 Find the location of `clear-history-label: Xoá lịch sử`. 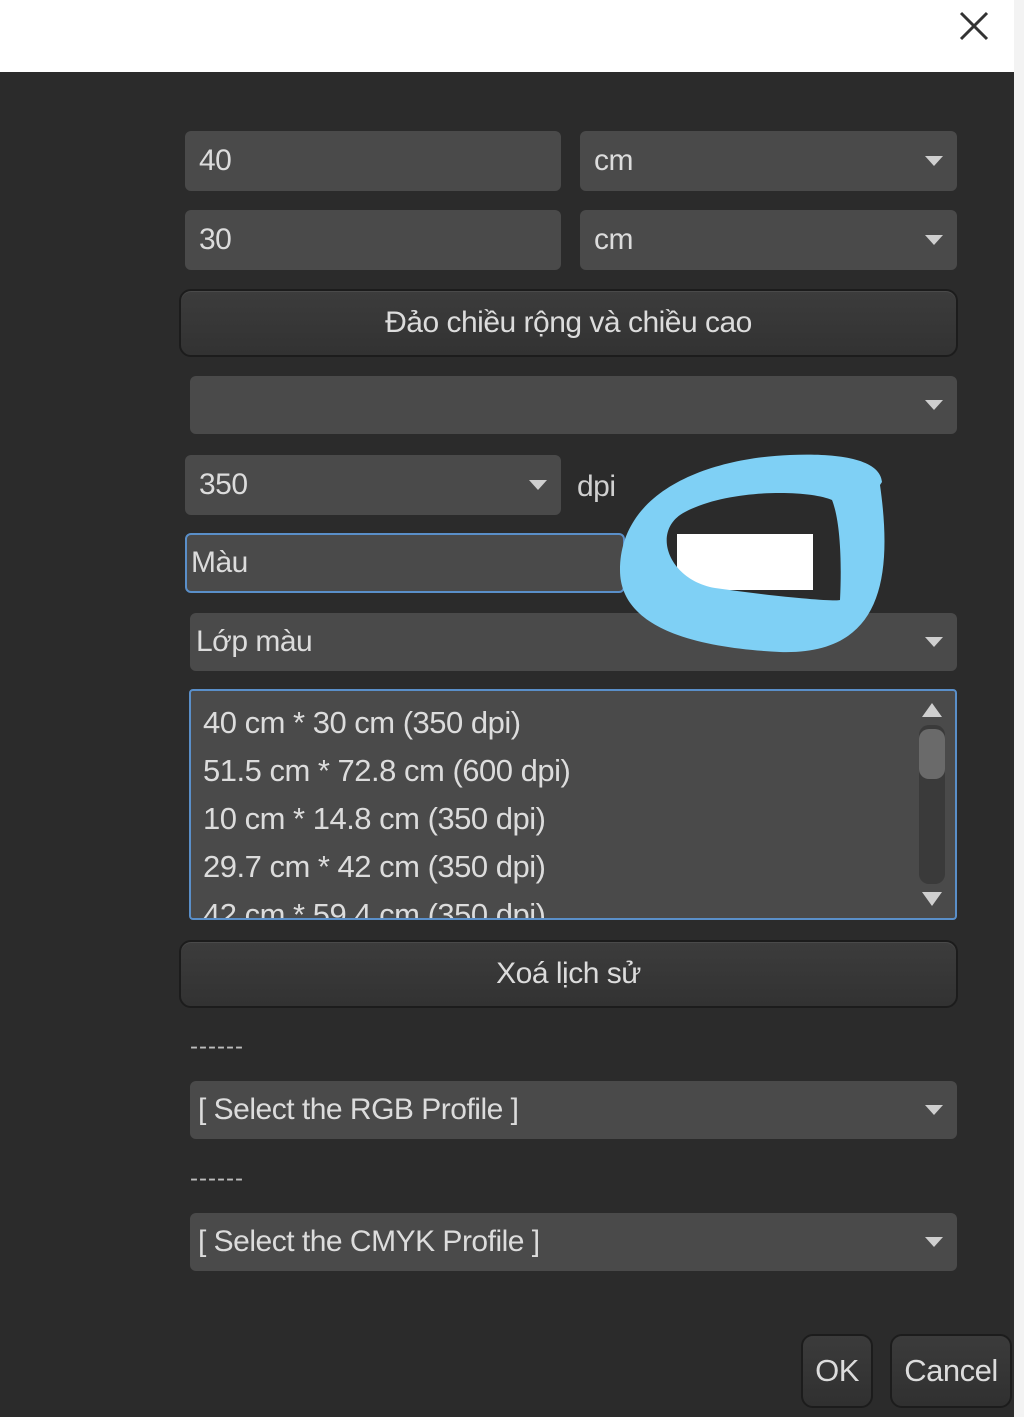

clear-history-label: Xoá lịch sử is located at coordinates (568, 973).